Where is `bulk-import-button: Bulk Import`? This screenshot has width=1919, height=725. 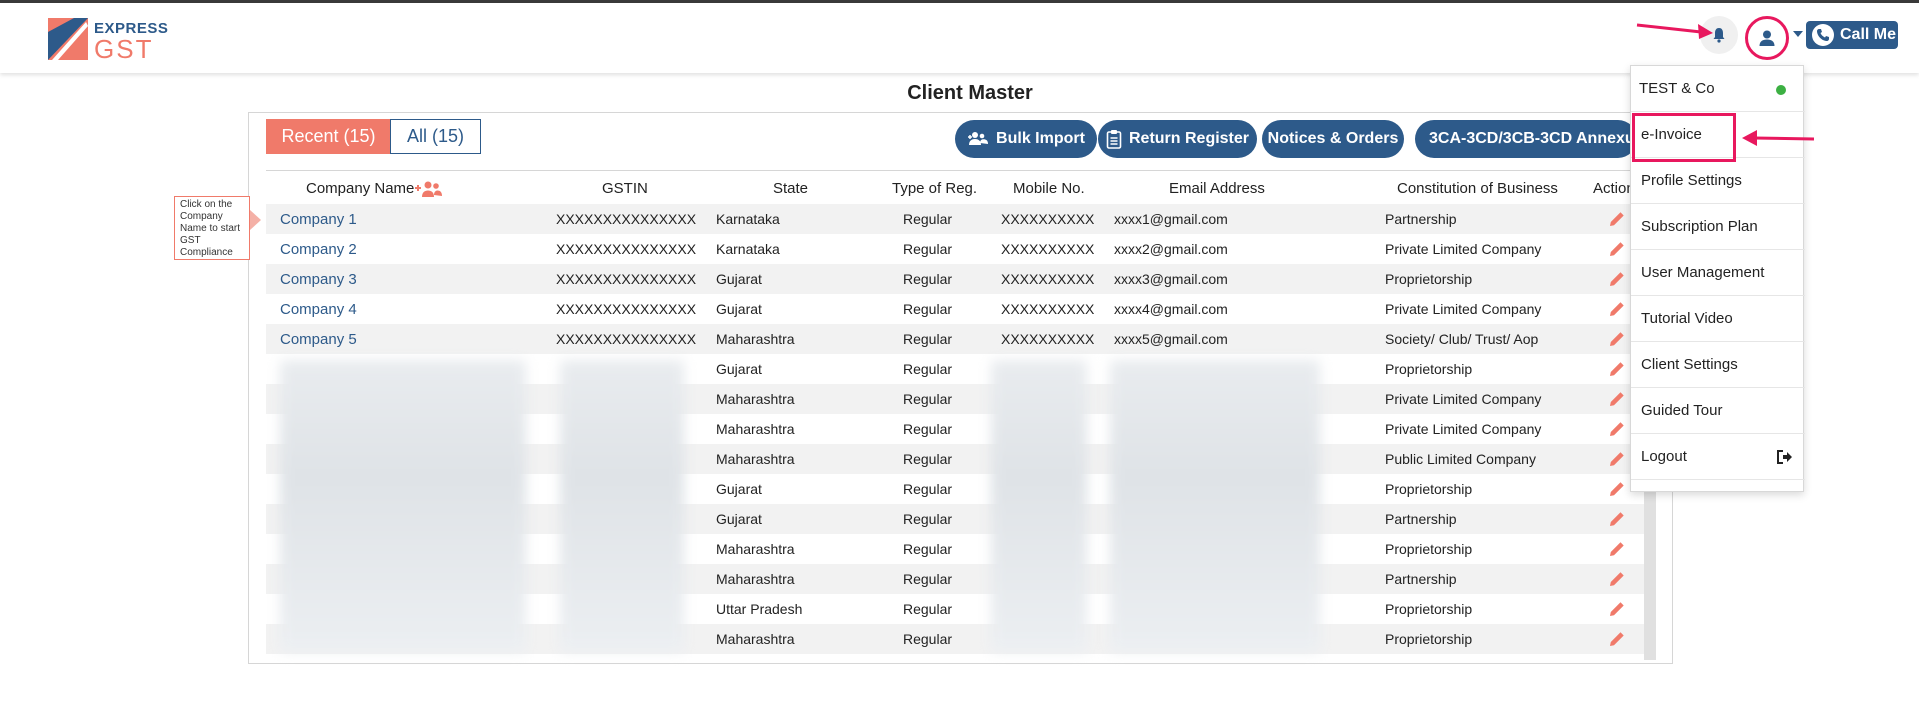
bulk-import-button: Bulk Import is located at coordinates (1026, 139).